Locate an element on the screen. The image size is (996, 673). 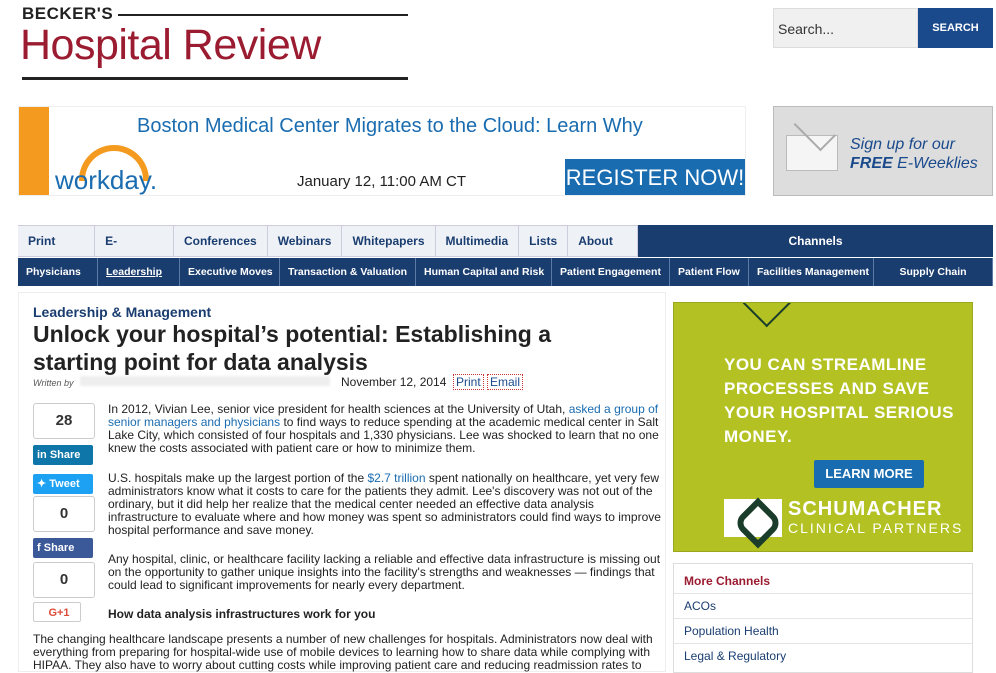
ad-brand: workday. is located at coordinates (106, 180).